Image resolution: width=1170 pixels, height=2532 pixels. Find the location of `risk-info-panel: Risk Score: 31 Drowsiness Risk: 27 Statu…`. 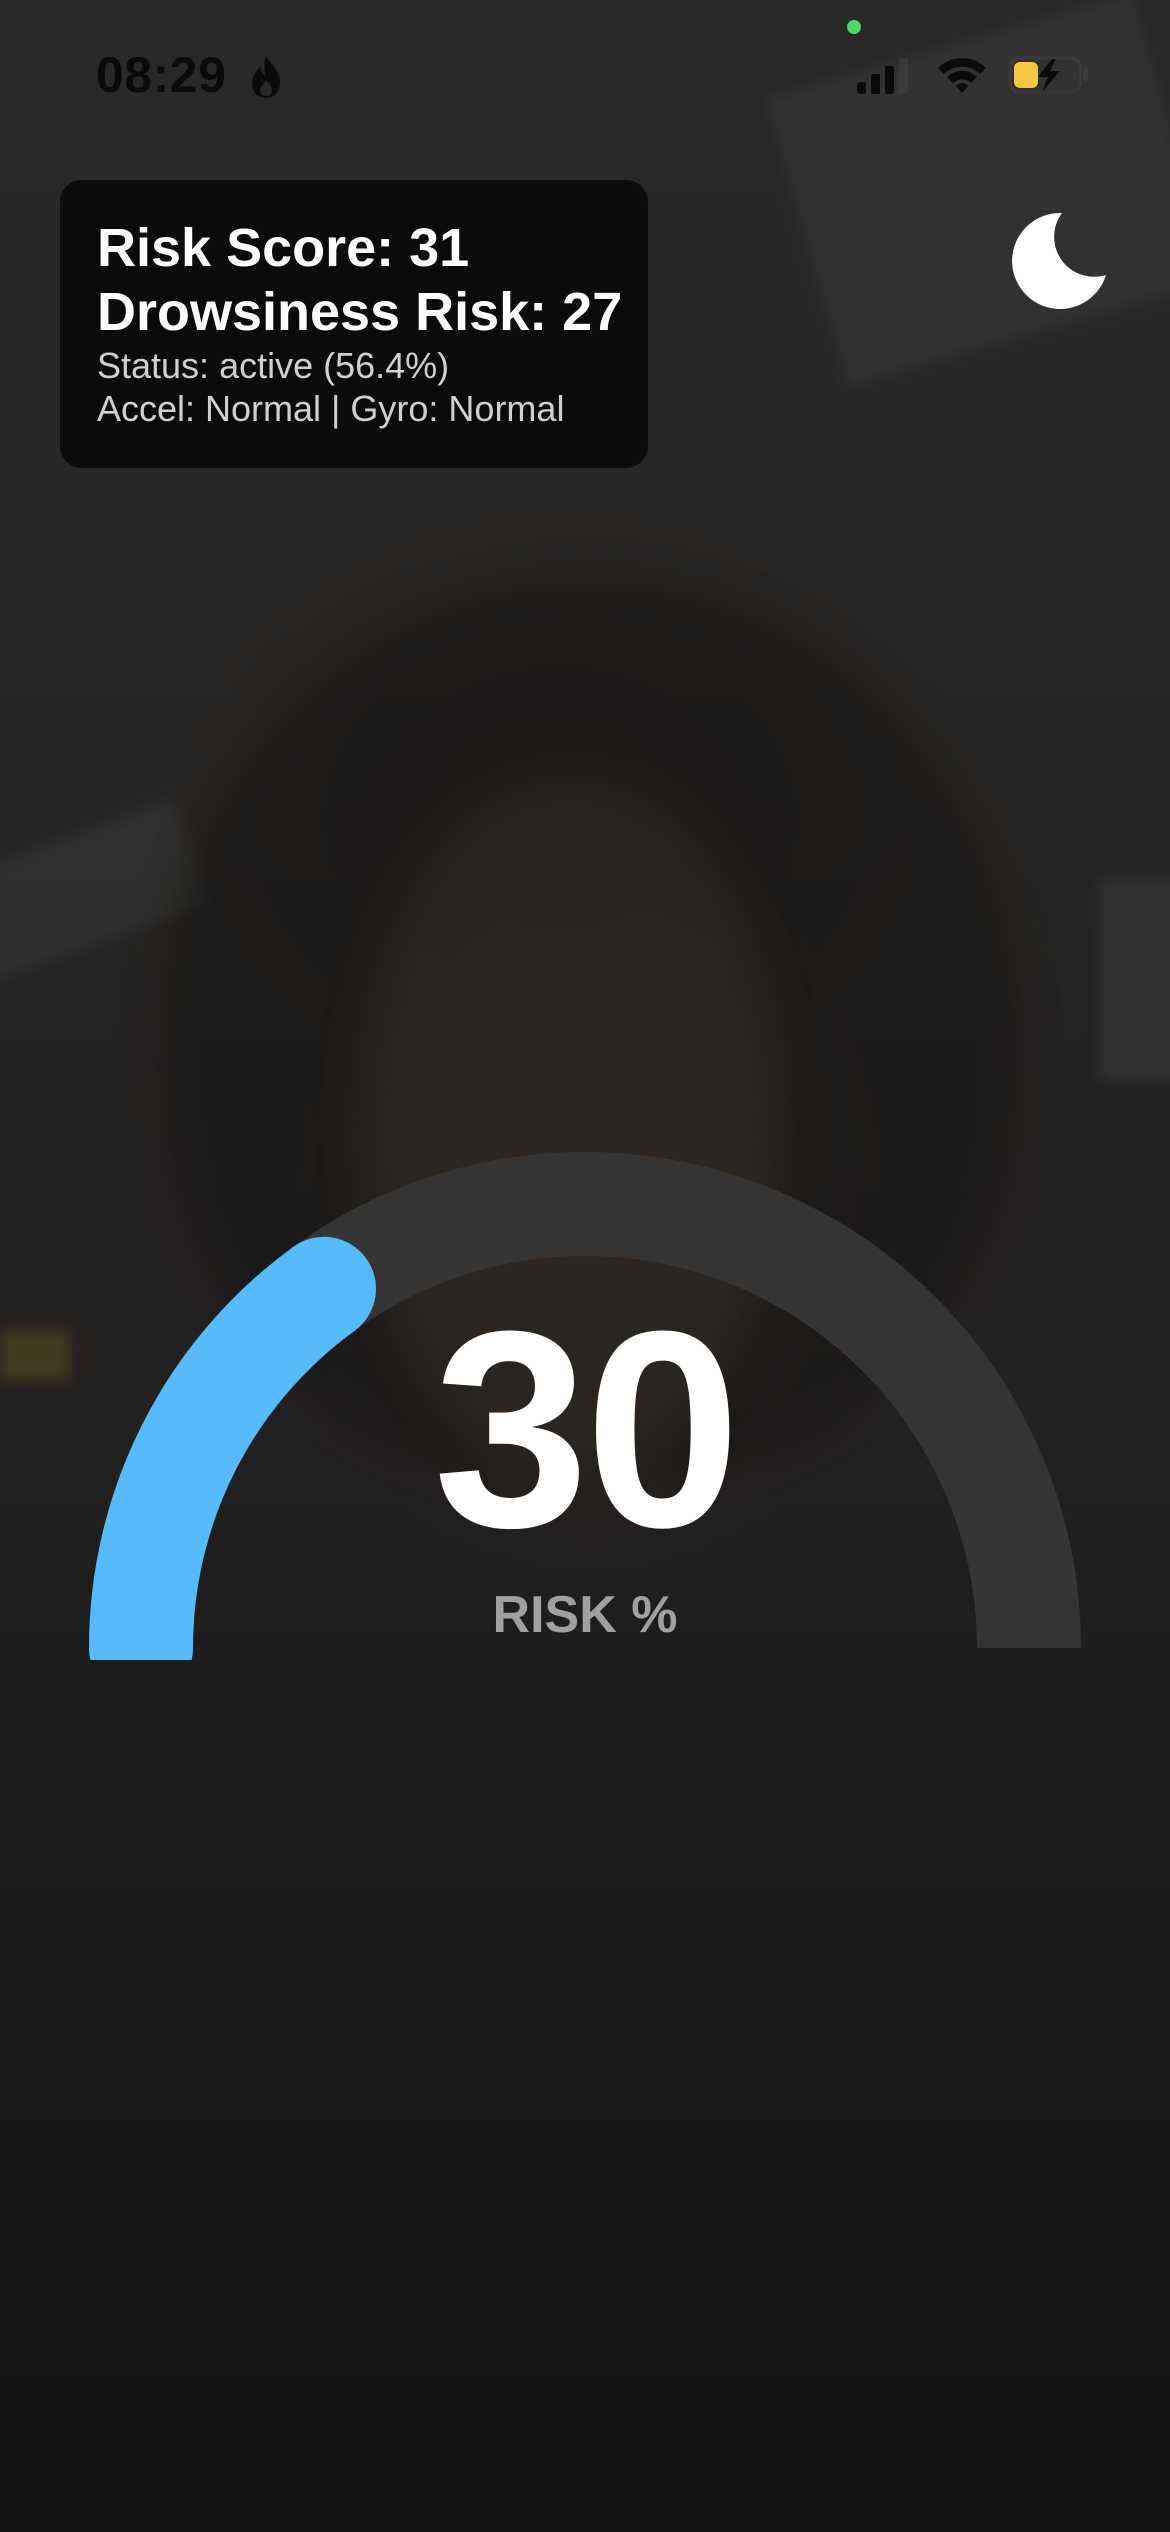

risk-info-panel: Risk Score: 31 Drowsiness Risk: 27 Statu… is located at coordinates (354, 324).